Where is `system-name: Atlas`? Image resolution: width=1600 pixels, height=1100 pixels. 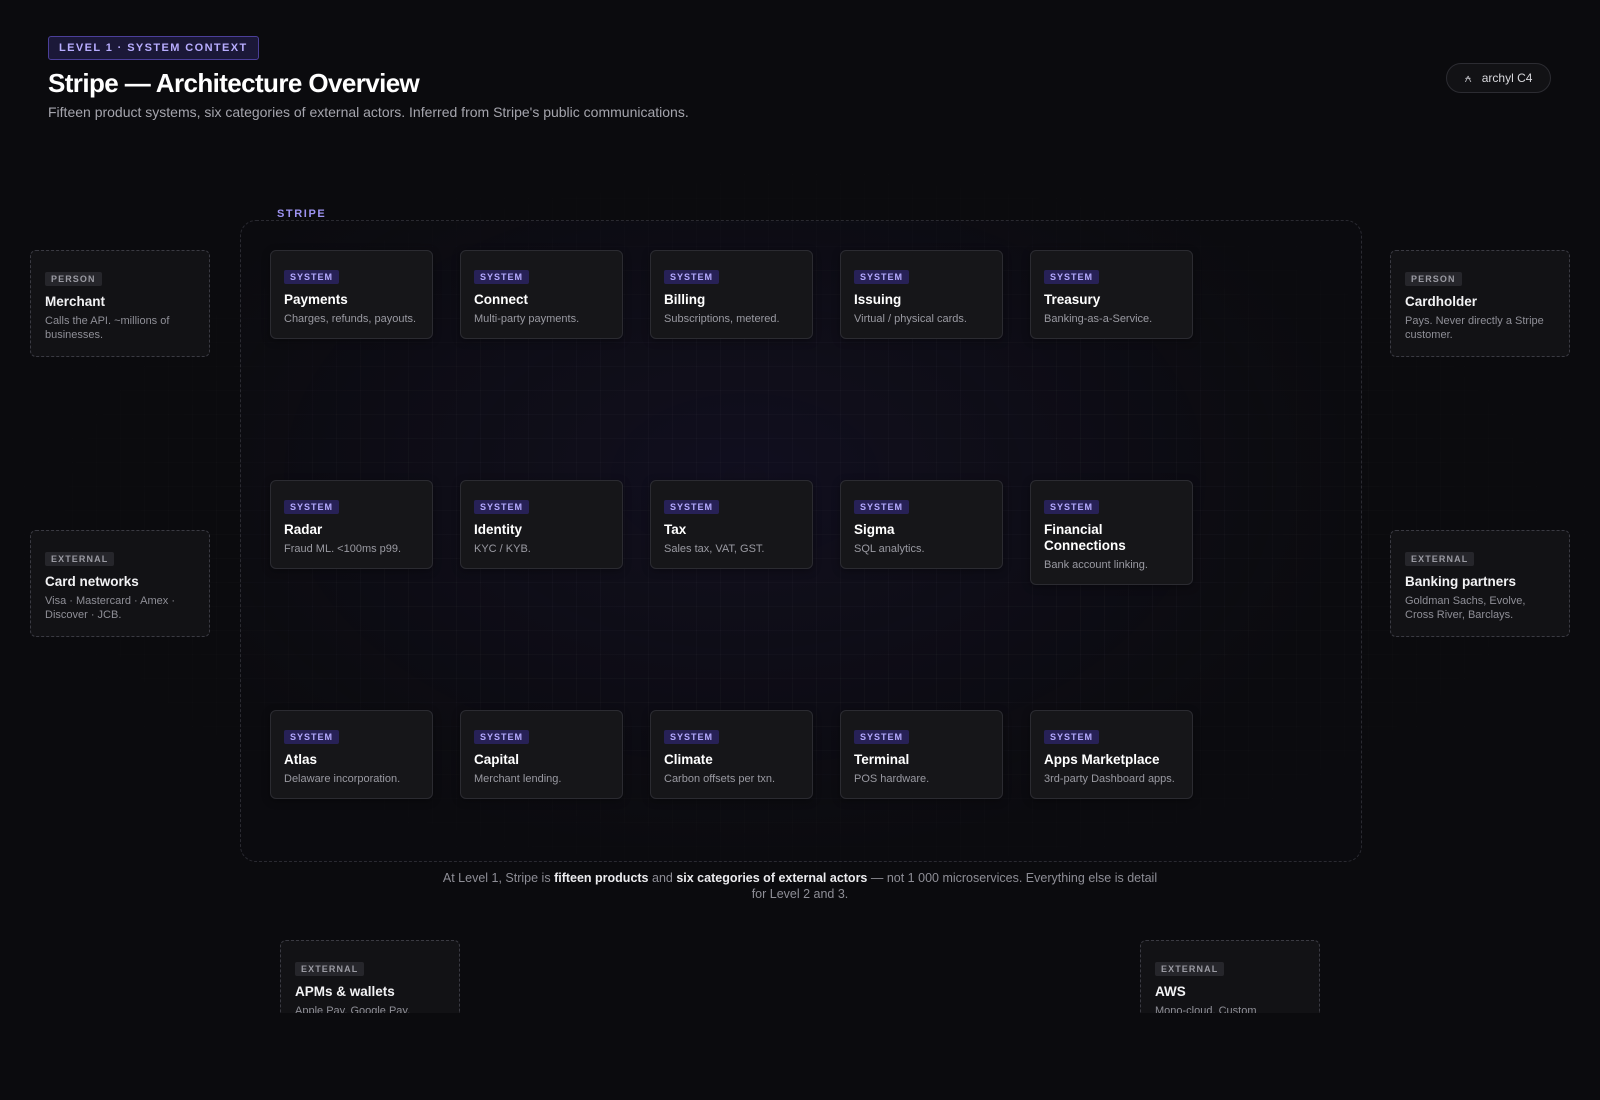 system-name: Atlas is located at coordinates (301, 759).